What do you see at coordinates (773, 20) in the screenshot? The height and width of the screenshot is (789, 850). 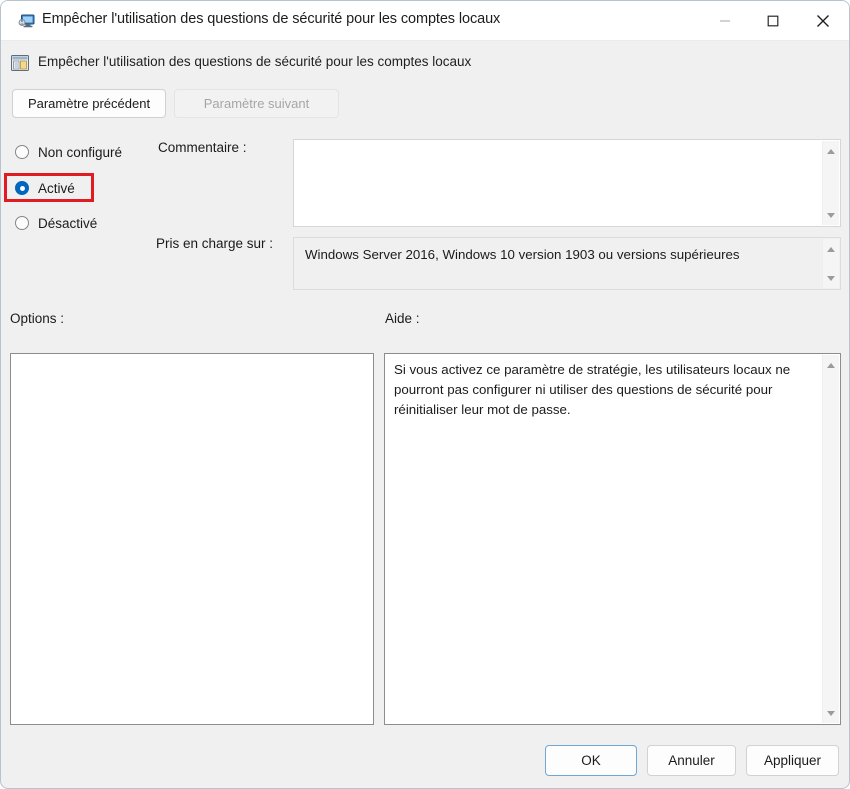 I see `maximize-icon` at bounding box center [773, 20].